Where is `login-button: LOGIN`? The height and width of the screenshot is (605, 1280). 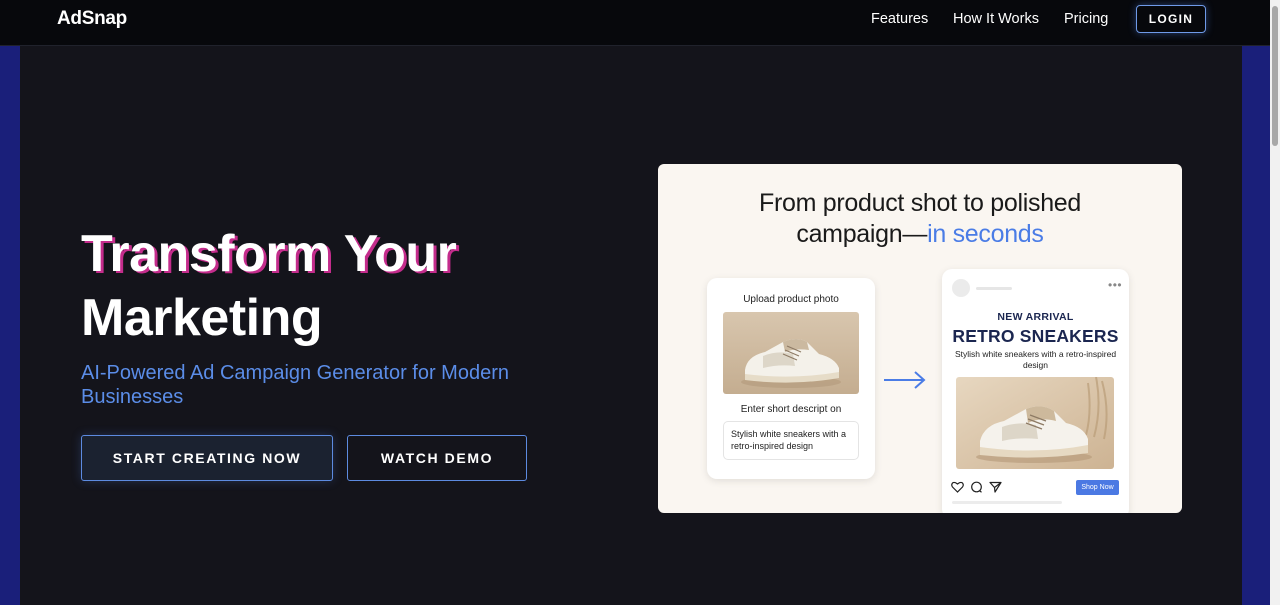
login-button: LOGIN is located at coordinates (1171, 19).